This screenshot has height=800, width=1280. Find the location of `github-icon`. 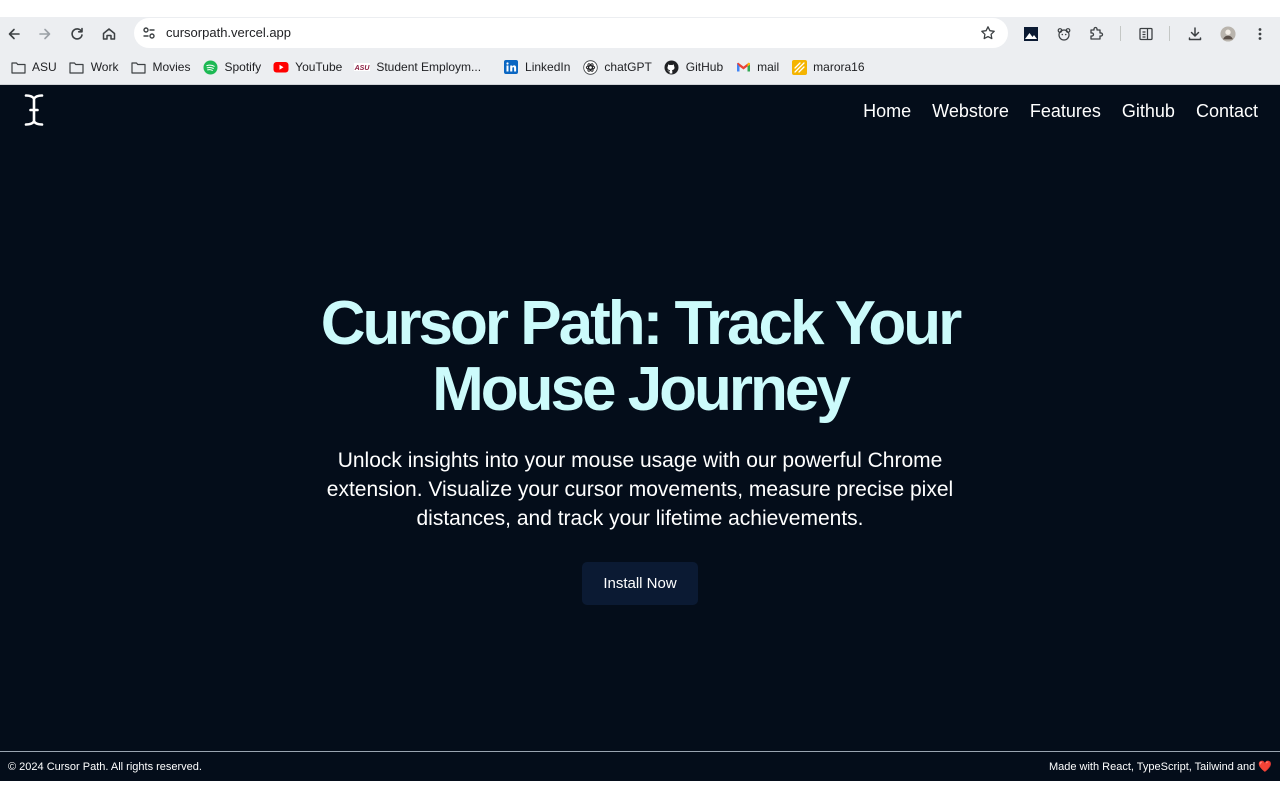

github-icon is located at coordinates (672, 67).